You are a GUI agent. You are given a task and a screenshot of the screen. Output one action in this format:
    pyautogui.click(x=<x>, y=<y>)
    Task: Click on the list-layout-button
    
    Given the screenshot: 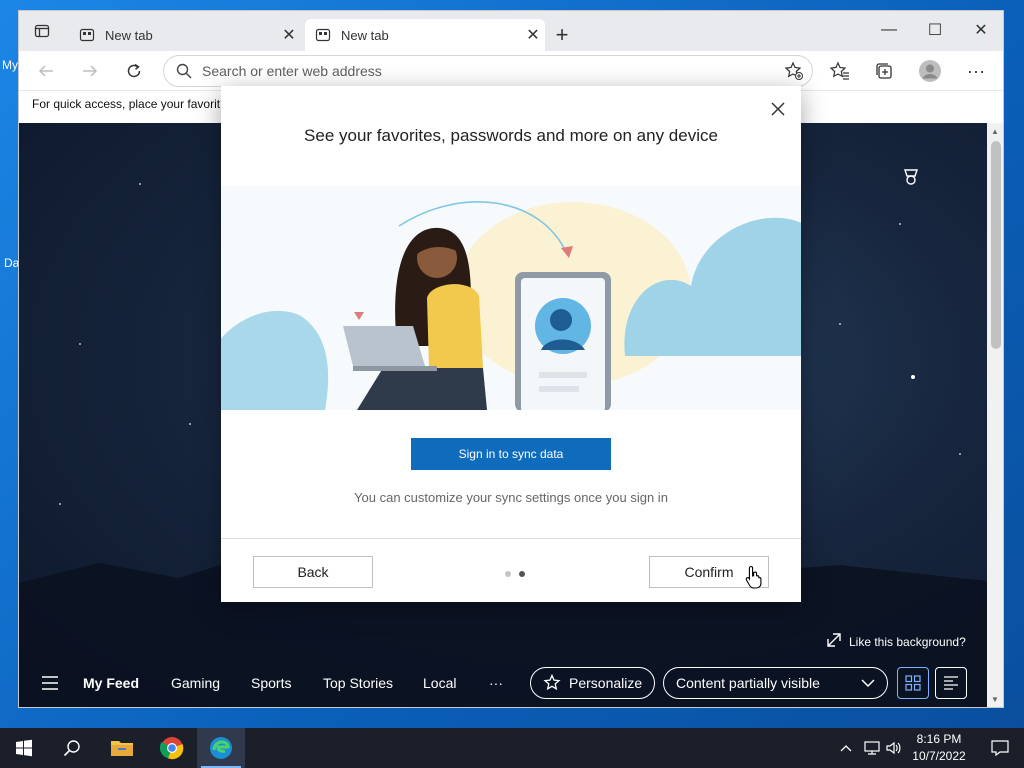 What is the action you would take?
    pyautogui.click(x=951, y=683)
    